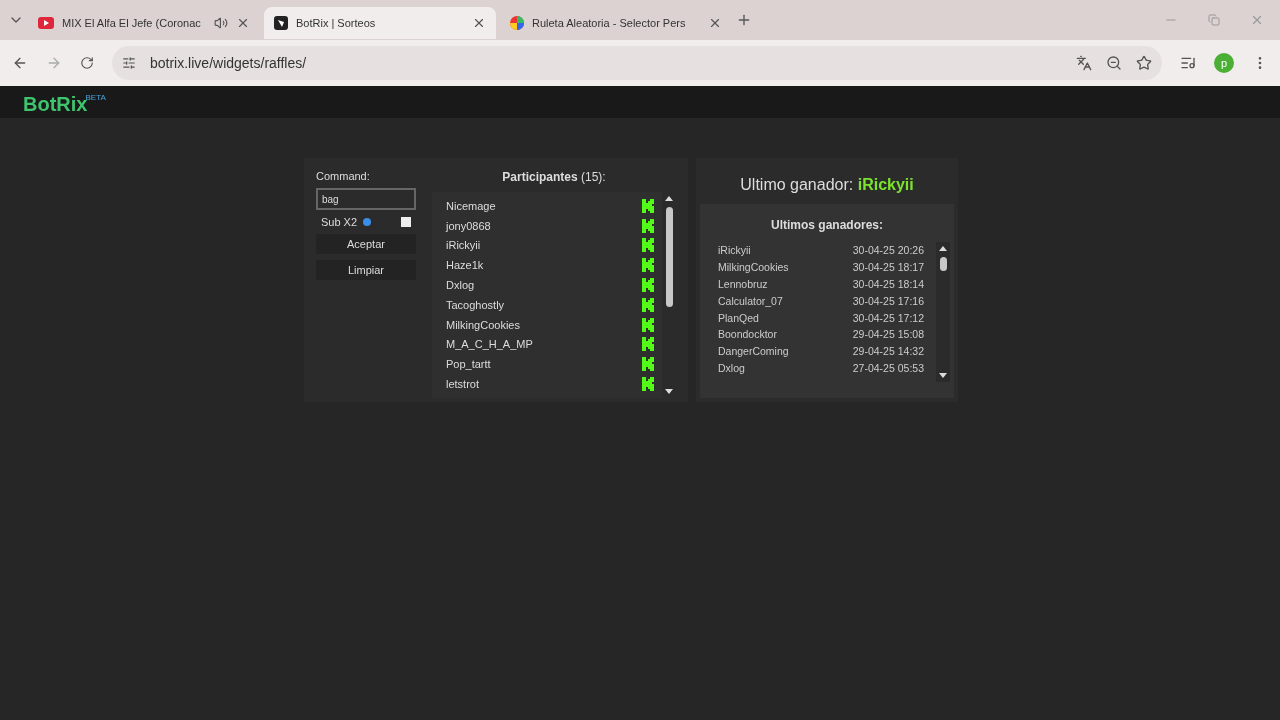 This screenshot has height=720, width=1280. I want to click on reload-icon, so click(87, 63).